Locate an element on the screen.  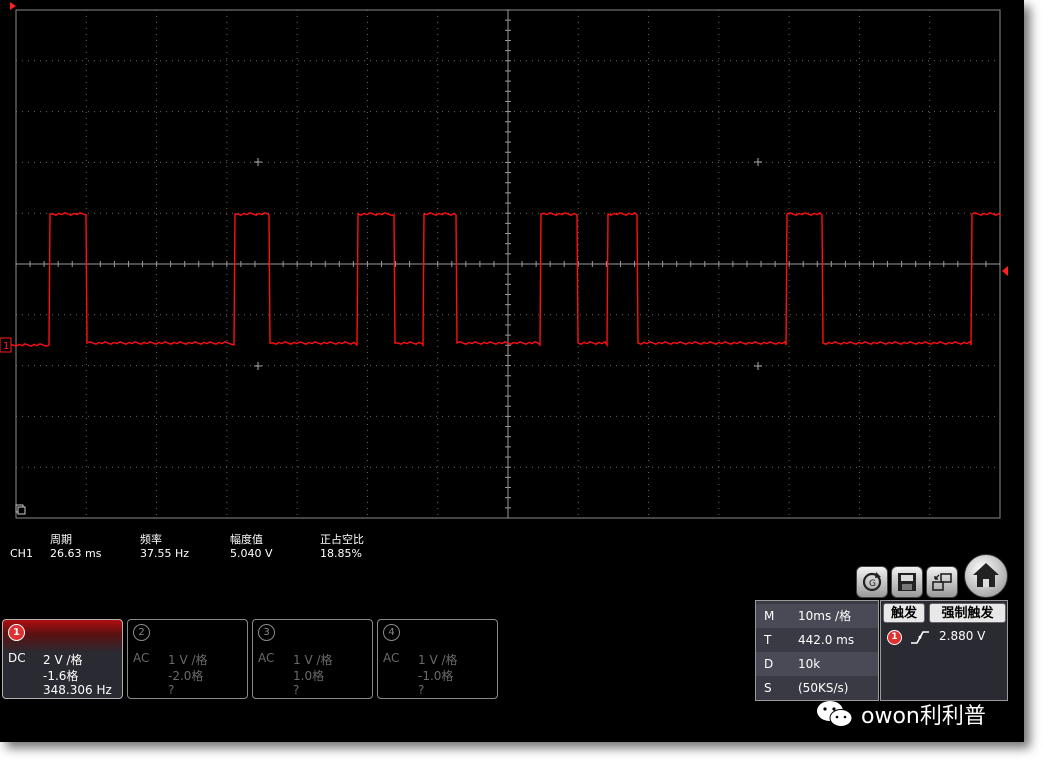
channel-1-scale: 2 V /格 is located at coordinates (63, 660).